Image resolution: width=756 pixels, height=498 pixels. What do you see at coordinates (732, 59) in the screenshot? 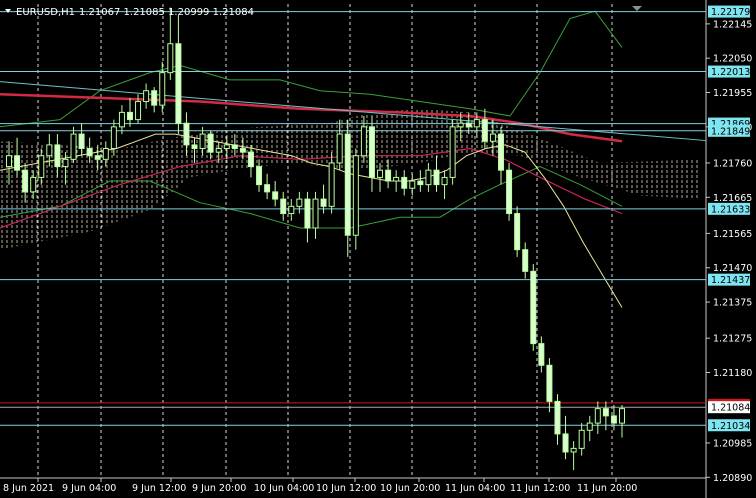
I see `price-tick-label: 1.22050` at bounding box center [732, 59].